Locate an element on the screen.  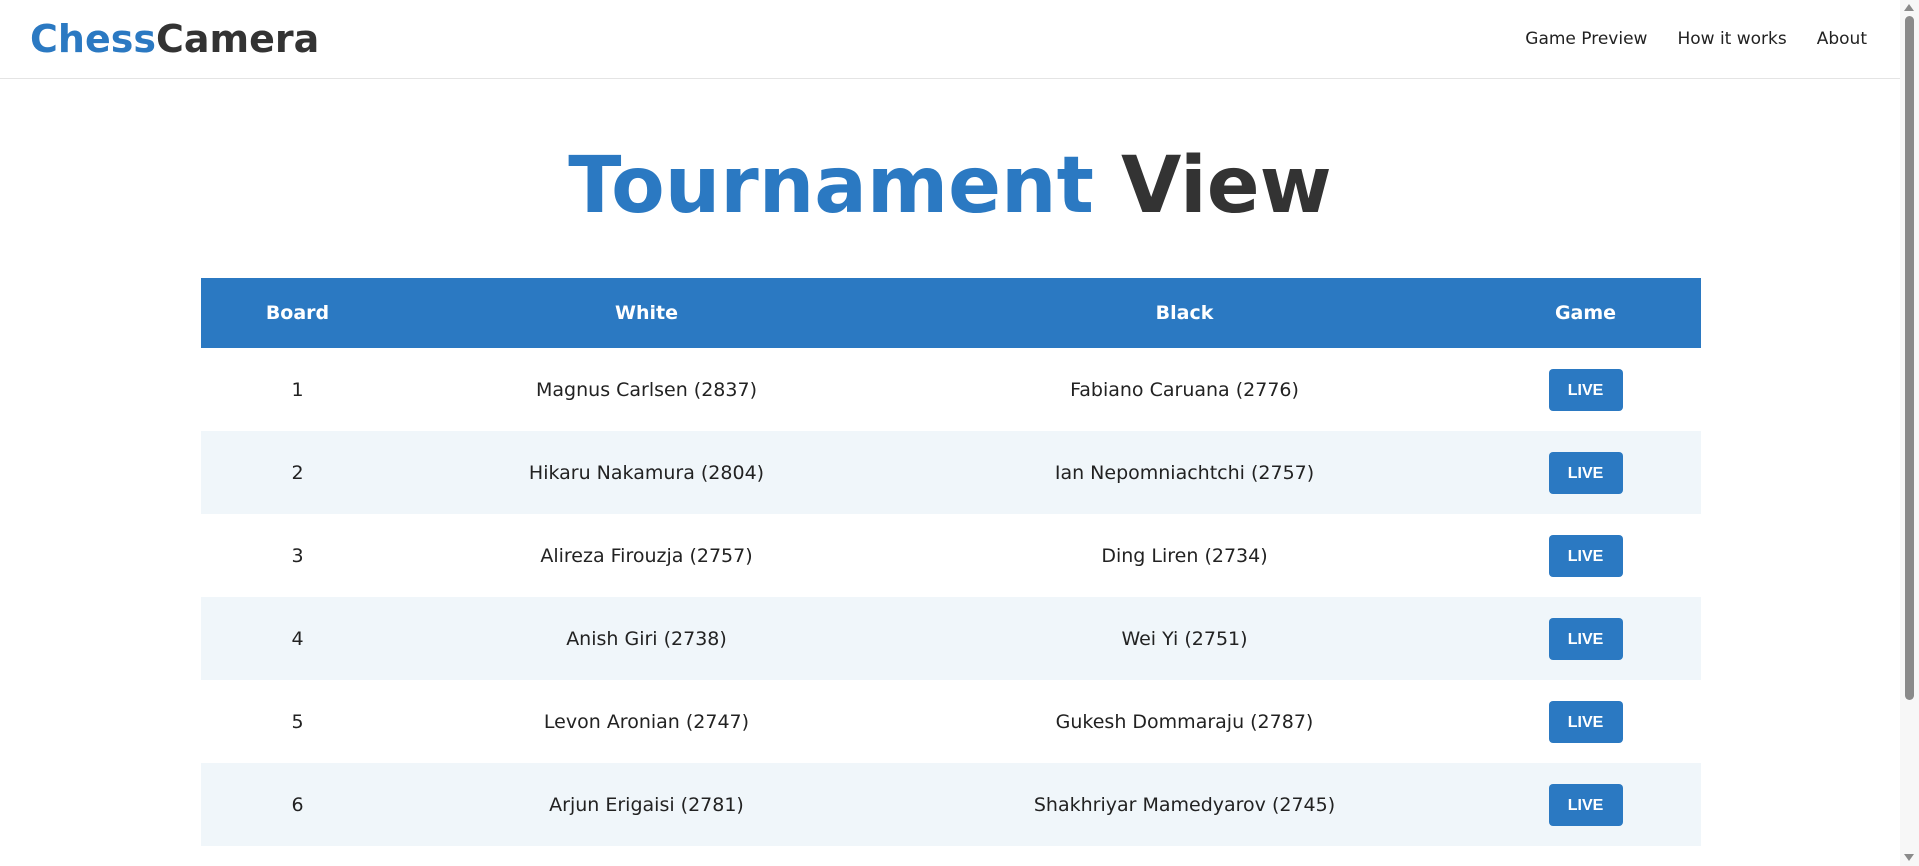
white-player: Arjun Erigaisi (2781) is located at coordinates (646, 804).